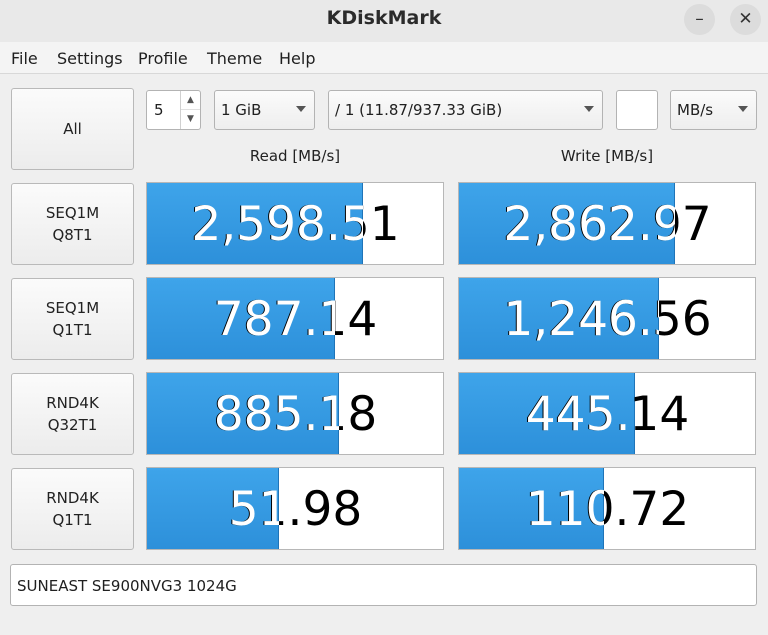 The height and width of the screenshot is (635, 768). What do you see at coordinates (241, 110) in the screenshot?
I see `size-value: 1 GiB` at bounding box center [241, 110].